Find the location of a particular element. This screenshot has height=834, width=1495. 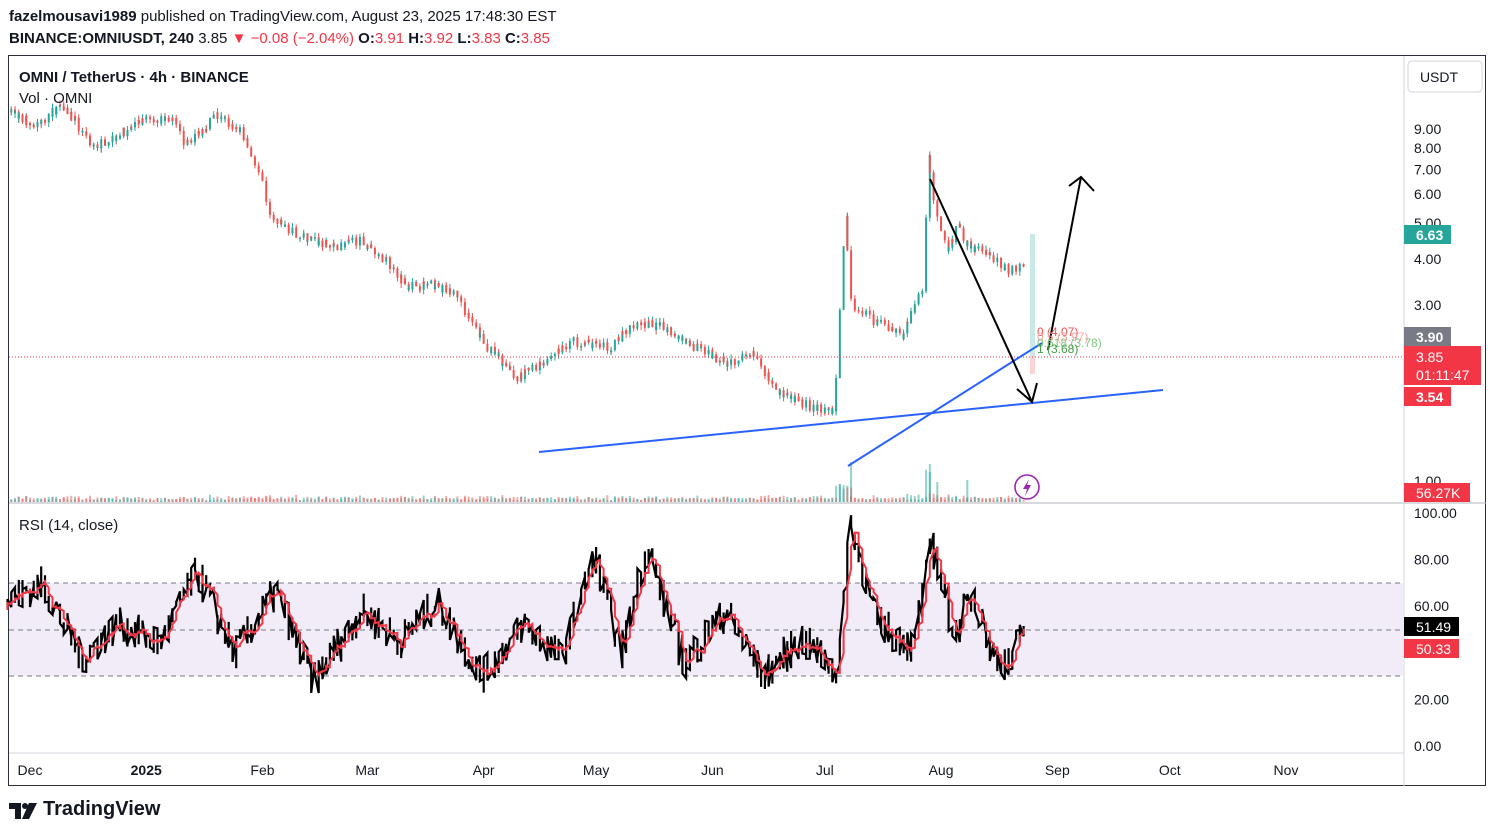

position-stop-zone is located at coordinates (1032, 365).